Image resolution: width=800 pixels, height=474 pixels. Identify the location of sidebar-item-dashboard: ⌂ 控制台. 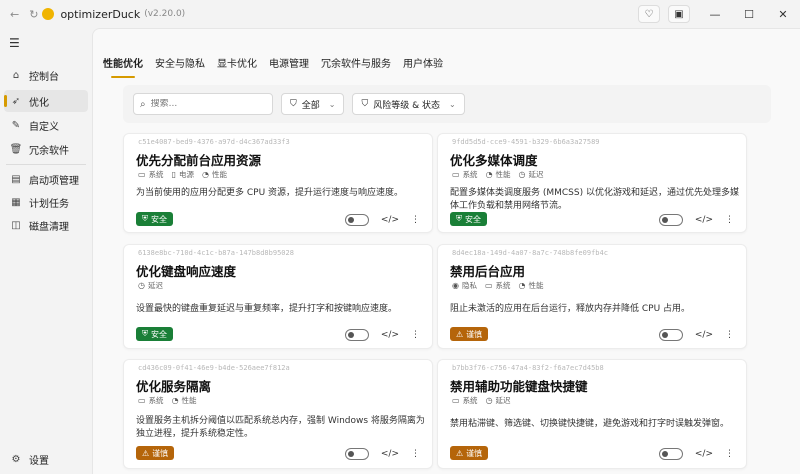
(46, 75).